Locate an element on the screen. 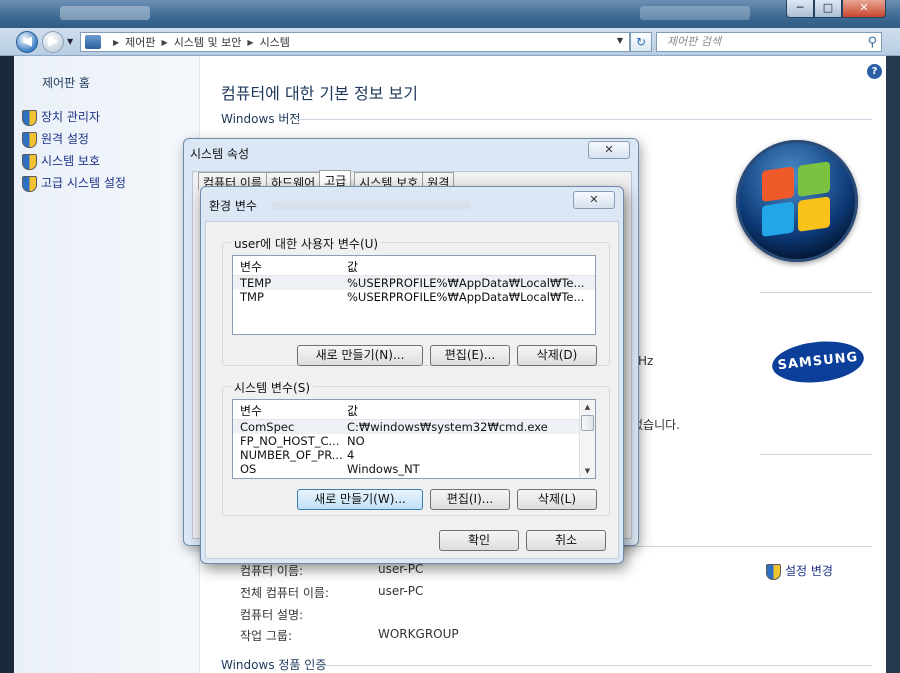  titlebar-blur-right is located at coordinates (695, 13).